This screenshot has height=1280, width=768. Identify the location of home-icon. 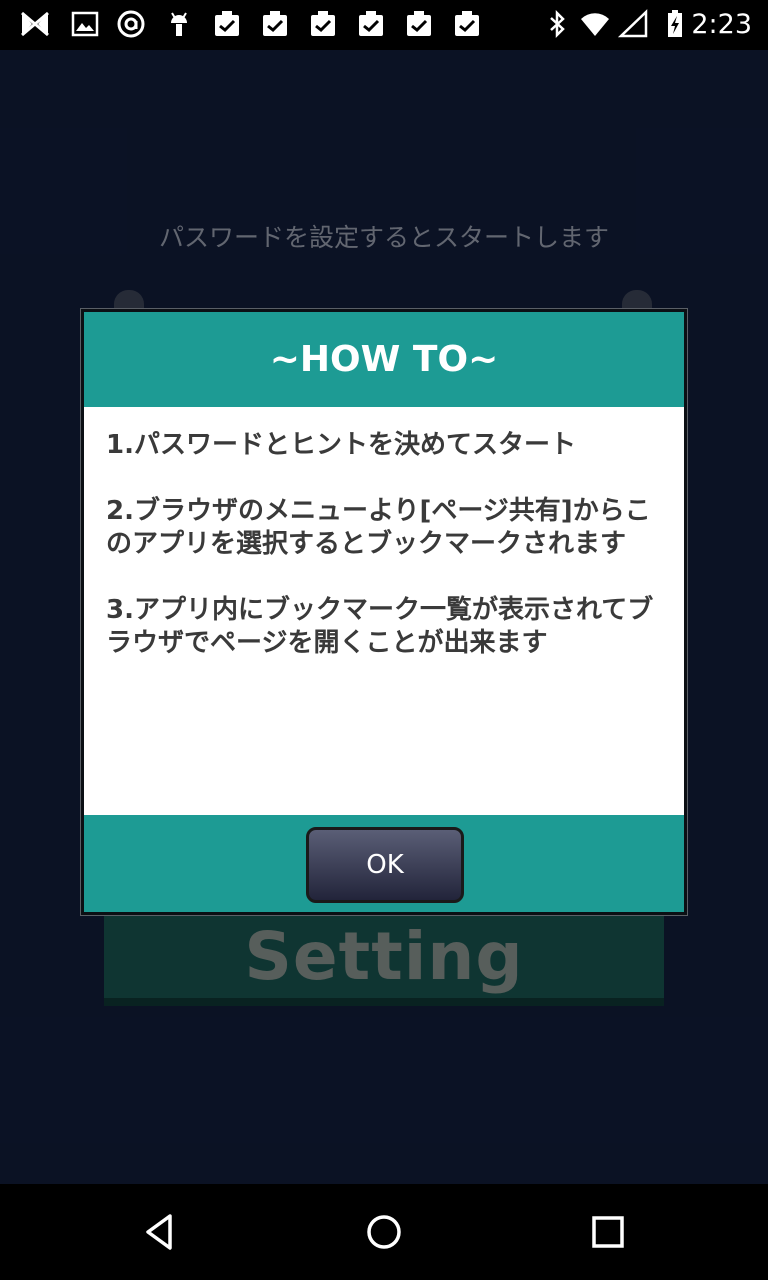
(384, 1232).